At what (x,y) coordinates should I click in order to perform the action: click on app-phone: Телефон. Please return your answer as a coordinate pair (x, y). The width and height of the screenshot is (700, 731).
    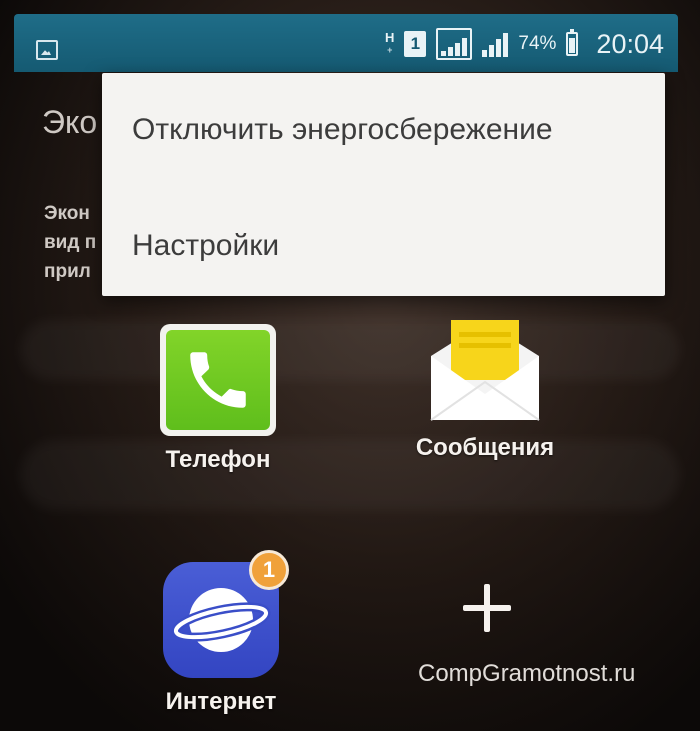
    Looking at the image, I should click on (218, 399).